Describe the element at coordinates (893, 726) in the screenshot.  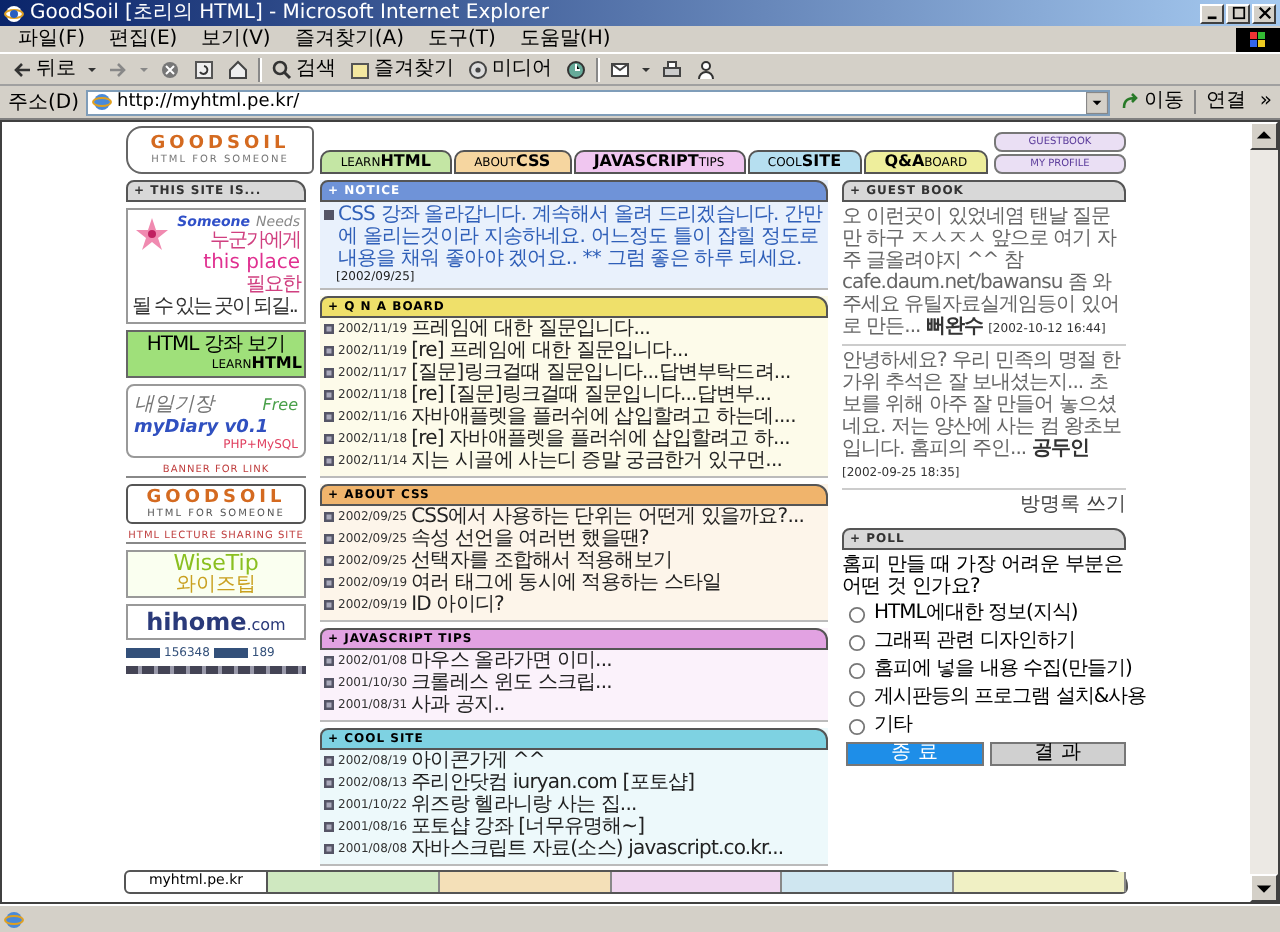
I see `poll-option: 기타` at that location.